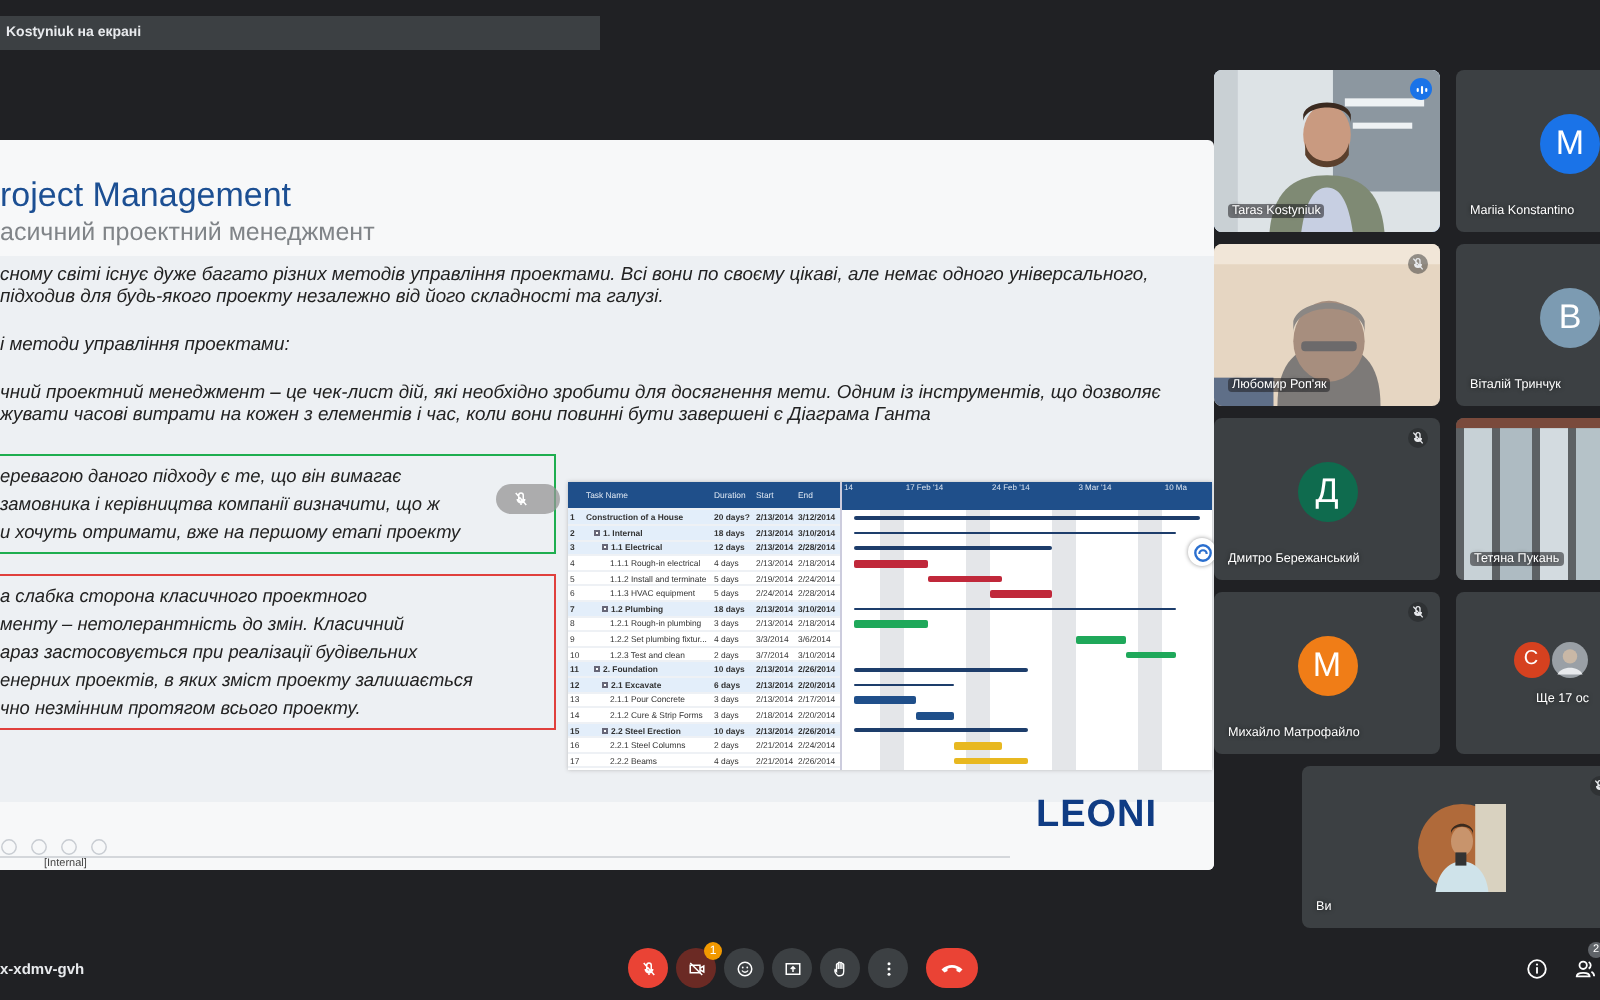 The image size is (1600, 1000). What do you see at coordinates (278, 652) in the screenshot?
I see `callout-box: а слабка сторона класичного проектного менту – нетолерантність до змін. Класичний араз застосовується при реалізації будівельних енерних проектів, в яких зміст проекту залишається чно незмінним протягом всього проекту.` at bounding box center [278, 652].